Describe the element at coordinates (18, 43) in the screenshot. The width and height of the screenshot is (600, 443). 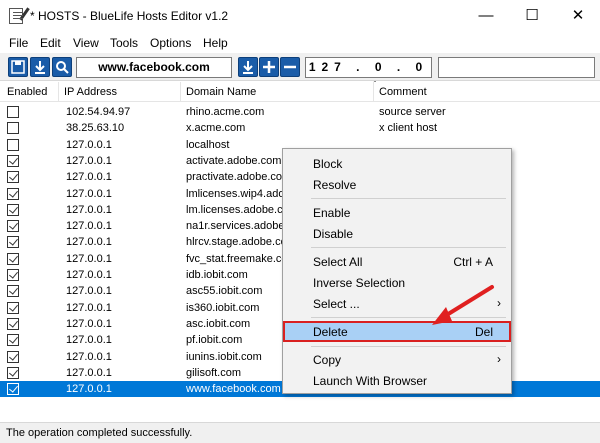
I see `menu-file: File` at that location.